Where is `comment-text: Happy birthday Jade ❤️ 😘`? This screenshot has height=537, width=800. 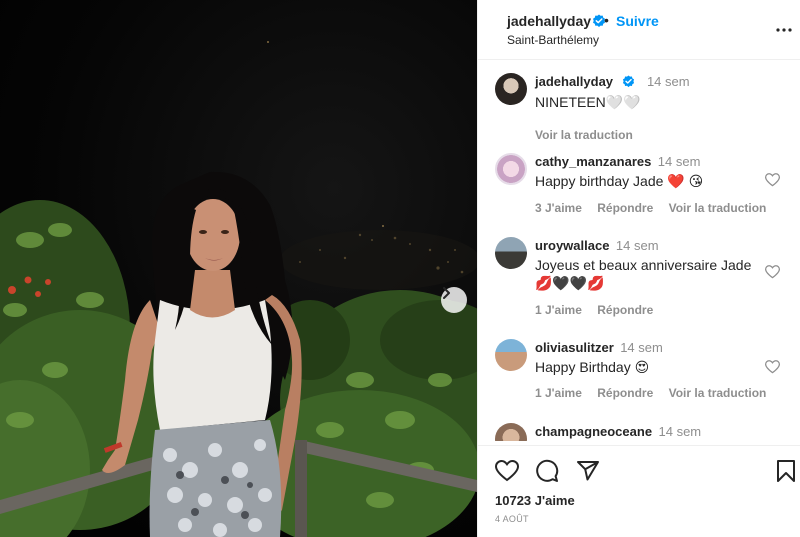
comment-text: Happy birthday Jade ❤️ 😘 is located at coordinates (619, 181).